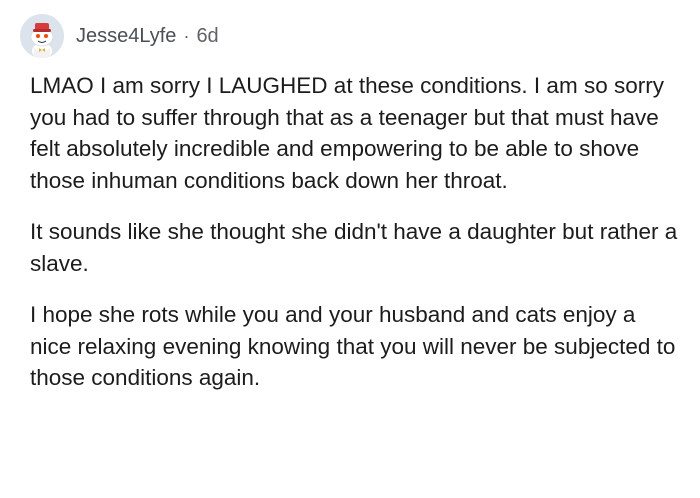 The height and width of the screenshot is (498, 700). Describe the element at coordinates (207, 36) in the screenshot. I see `comment-age: 6d` at that location.